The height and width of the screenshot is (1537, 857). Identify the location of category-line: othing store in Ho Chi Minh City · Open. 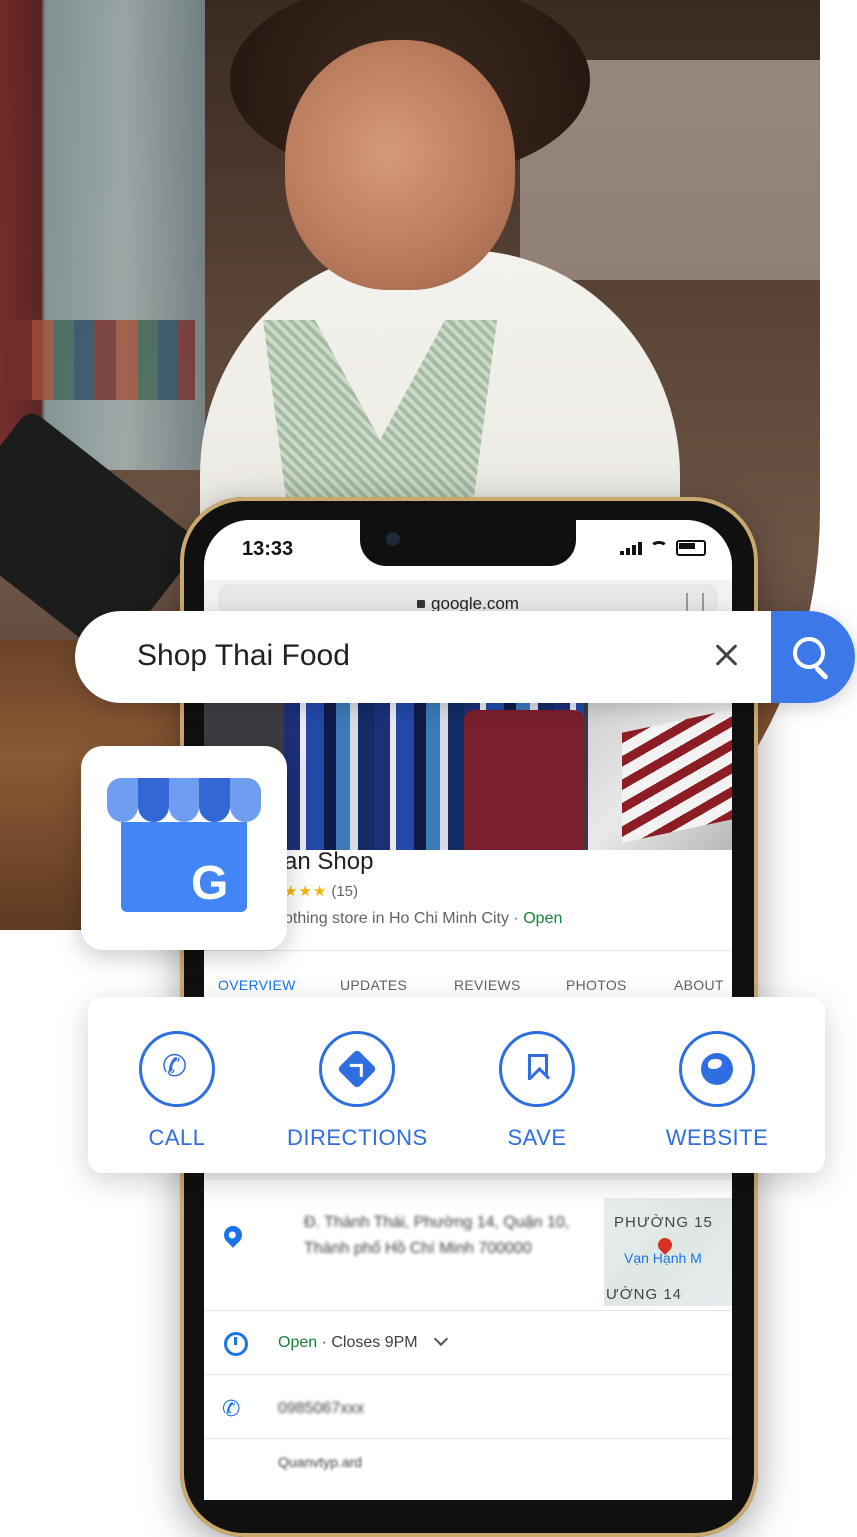
(423, 919).